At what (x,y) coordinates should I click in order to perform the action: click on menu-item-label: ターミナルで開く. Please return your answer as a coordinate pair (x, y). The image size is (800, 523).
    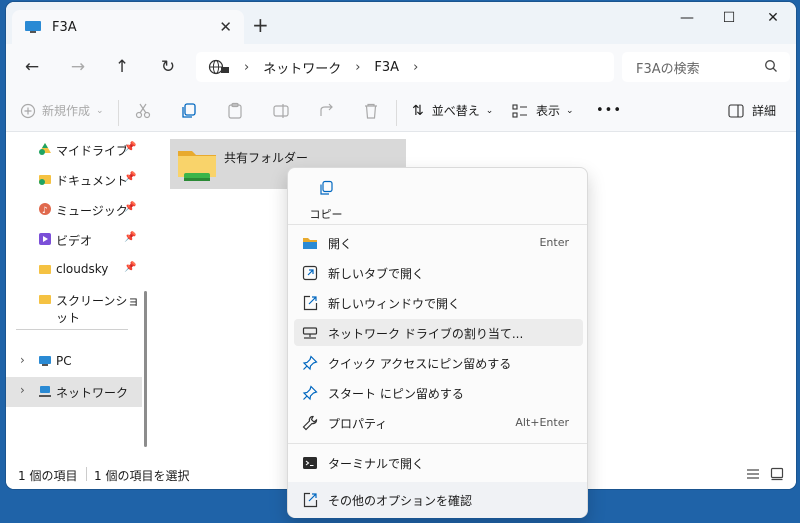
    Looking at the image, I should click on (376, 464).